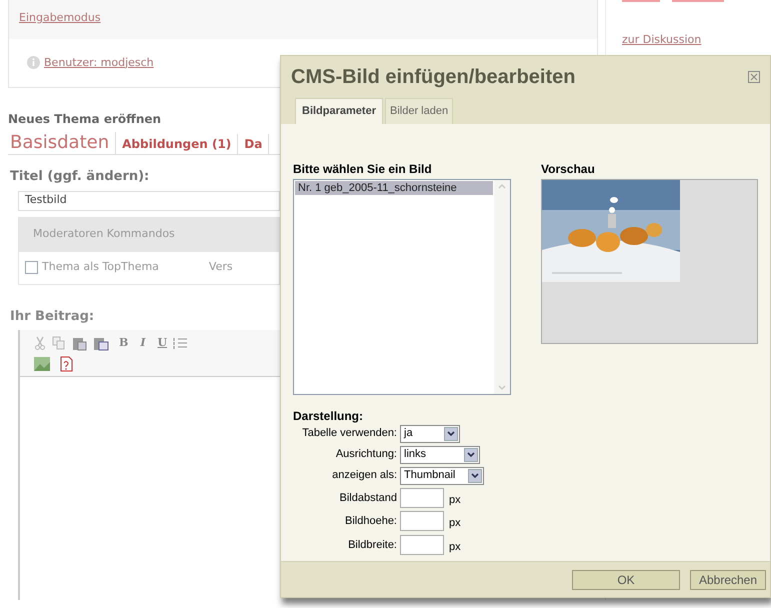 The height and width of the screenshot is (608, 771). Describe the element at coordinates (367, 498) in the screenshot. I see `field-label: Bildabstand` at that location.